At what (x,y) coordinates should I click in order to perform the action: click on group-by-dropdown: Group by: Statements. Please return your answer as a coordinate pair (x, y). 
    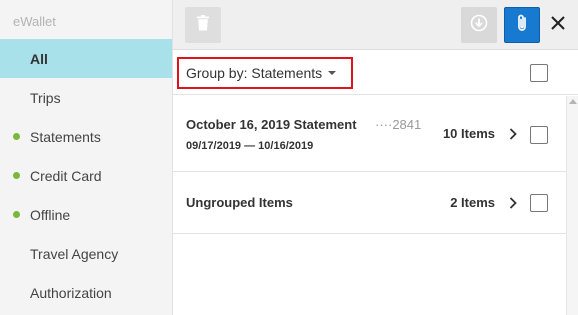
    Looking at the image, I should click on (265, 73).